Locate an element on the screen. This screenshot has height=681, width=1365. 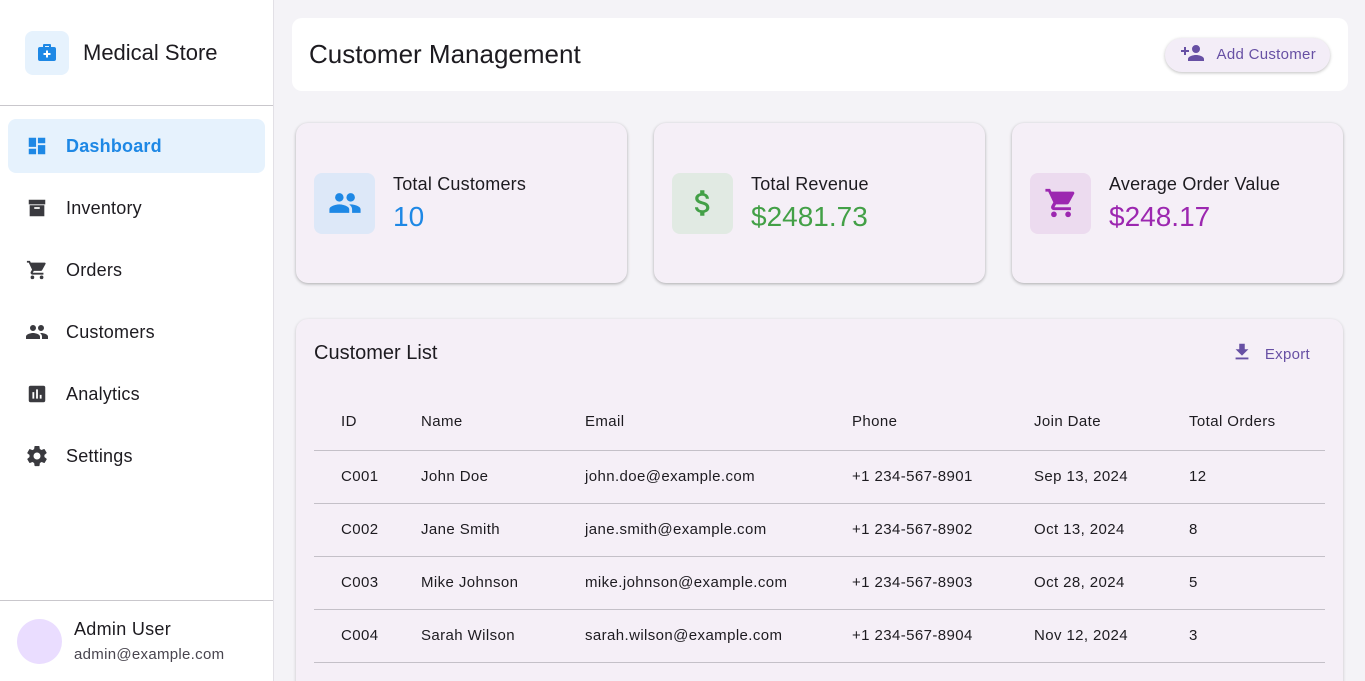
sidebar-item-label: Settings is located at coordinates (99, 455).